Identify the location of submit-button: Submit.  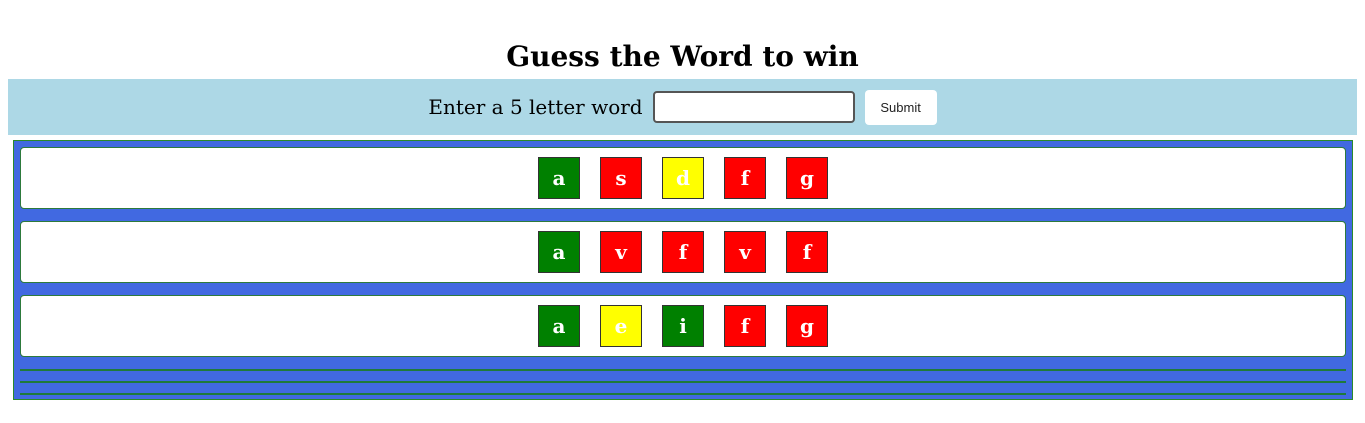
(900, 107).